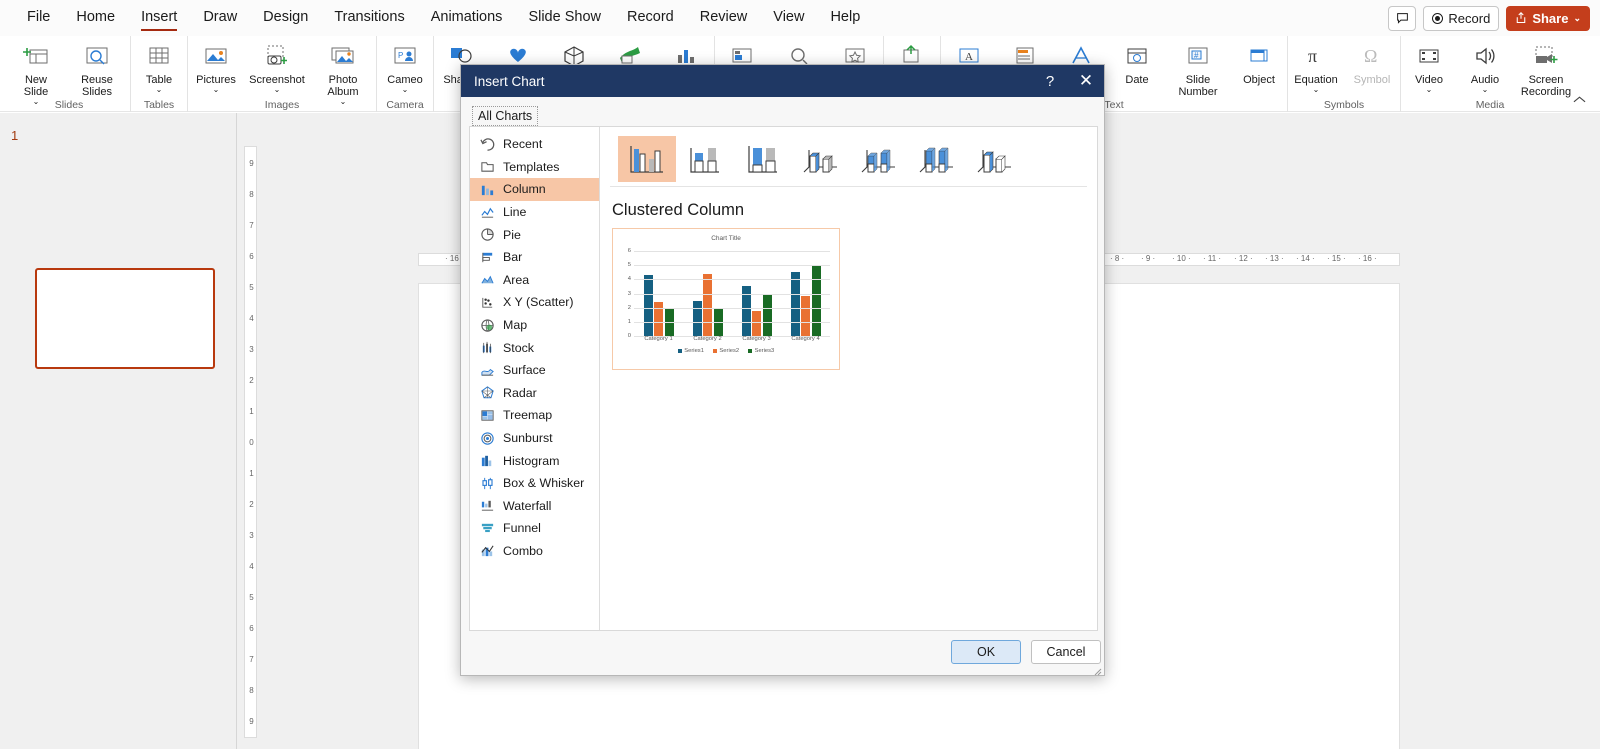 The image size is (1600, 749). What do you see at coordinates (95, 18) in the screenshot?
I see `ribbon-tab-home: Home` at bounding box center [95, 18].